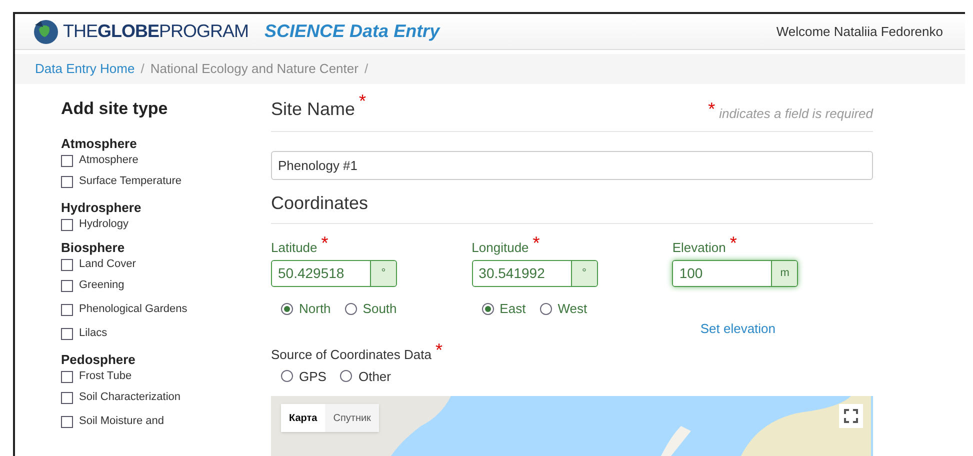  I want to click on map-type-tab: Спутник, so click(352, 418).